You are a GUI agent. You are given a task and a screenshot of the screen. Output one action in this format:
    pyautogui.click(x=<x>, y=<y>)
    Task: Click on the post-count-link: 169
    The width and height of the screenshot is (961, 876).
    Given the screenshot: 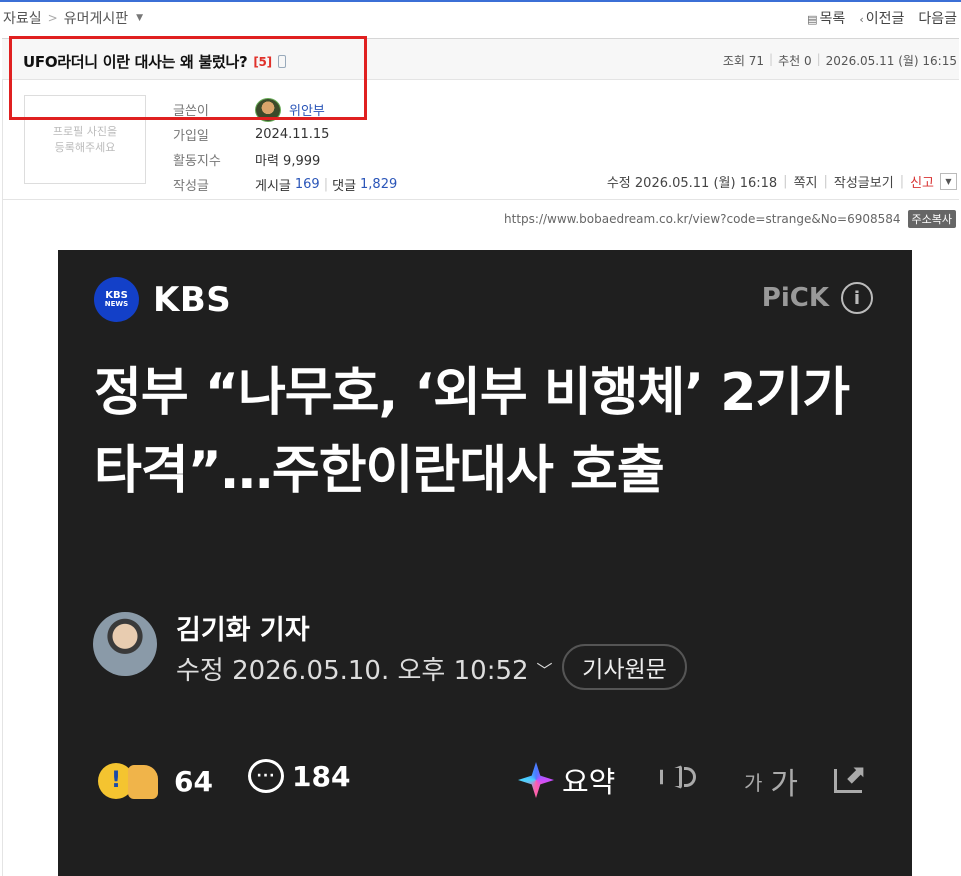 What is the action you would take?
    pyautogui.click(x=307, y=184)
    